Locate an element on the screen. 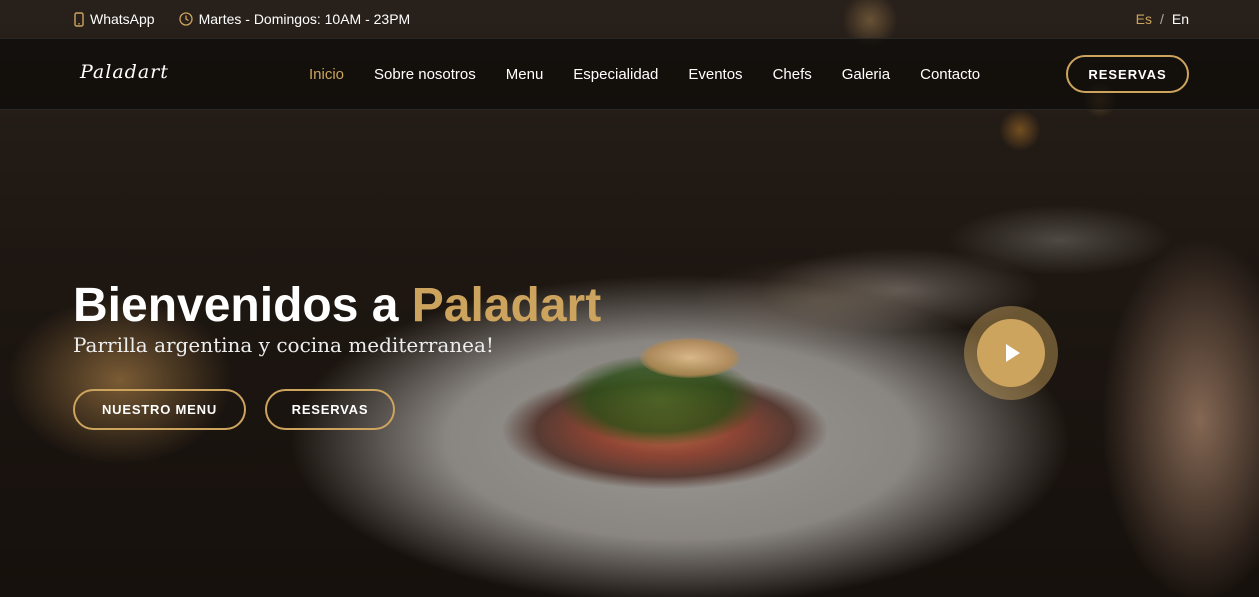 The height and width of the screenshot is (597, 1259). whatsapp-label: WhatsApp is located at coordinates (122, 19).